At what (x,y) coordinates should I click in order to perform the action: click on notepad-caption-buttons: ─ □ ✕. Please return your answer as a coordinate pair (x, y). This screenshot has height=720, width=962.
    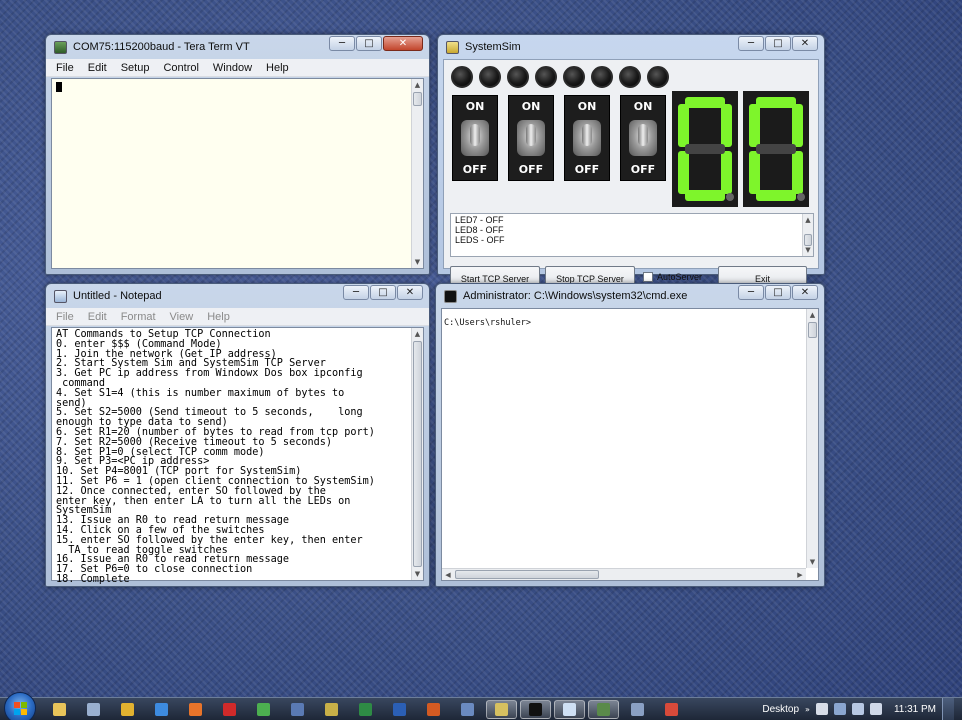
    Looking at the image, I should click on (383, 292).